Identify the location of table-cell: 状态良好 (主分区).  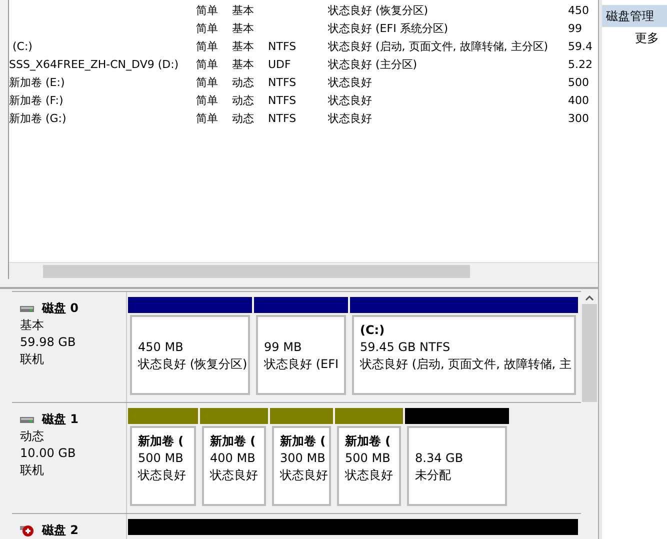
(373, 64).